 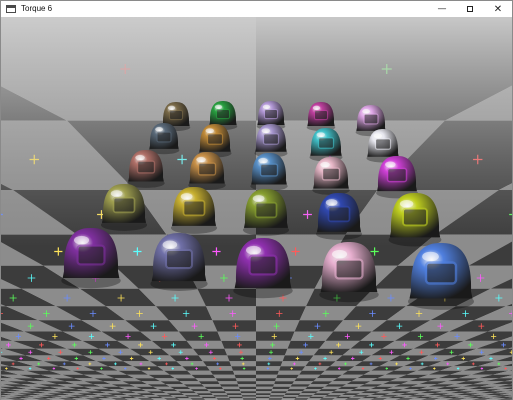 I want to click on close-icon: ✕, so click(x=498, y=9).